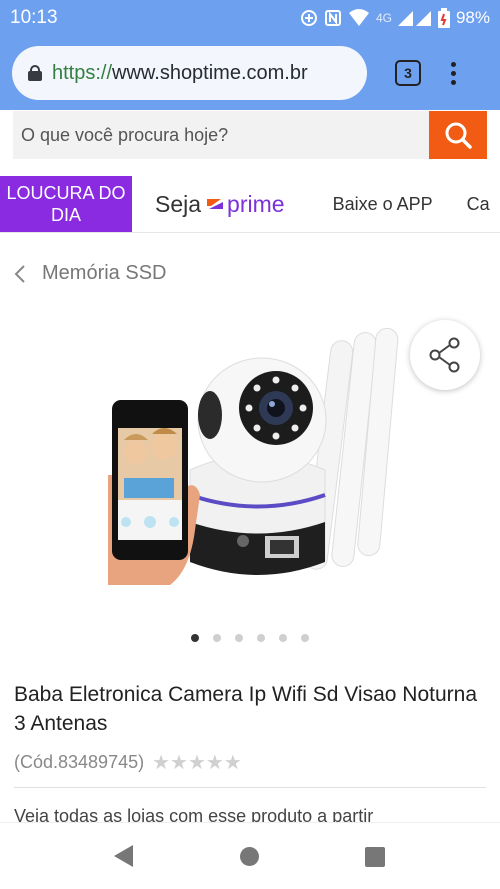 Image resolution: width=500 pixels, height=889 pixels. I want to click on network-type: 4G, so click(383, 18).